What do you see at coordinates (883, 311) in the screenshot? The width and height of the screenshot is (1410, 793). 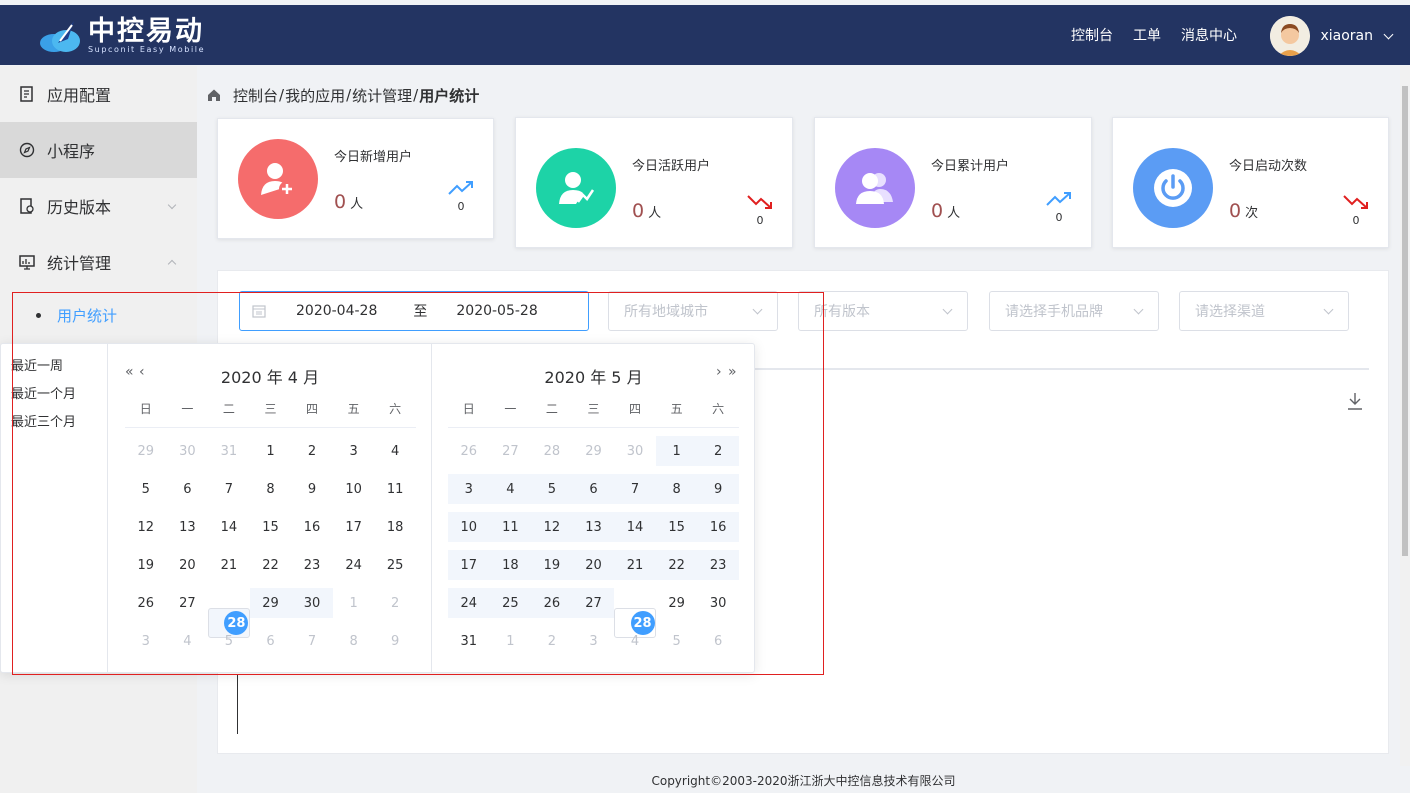 I see `version-select: 所有版本` at bounding box center [883, 311].